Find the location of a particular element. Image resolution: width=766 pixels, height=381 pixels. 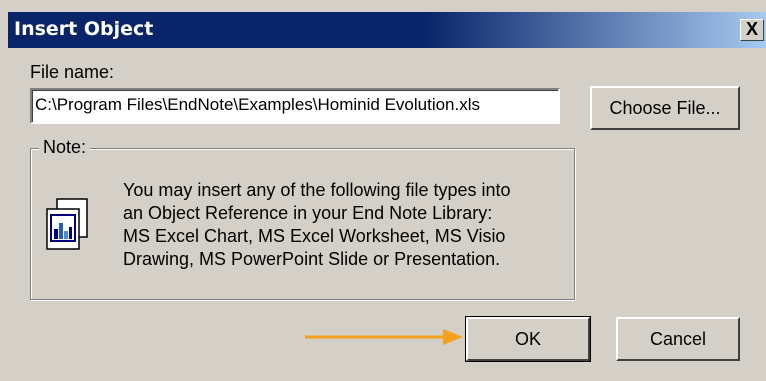

ok-button: OK is located at coordinates (528, 339).